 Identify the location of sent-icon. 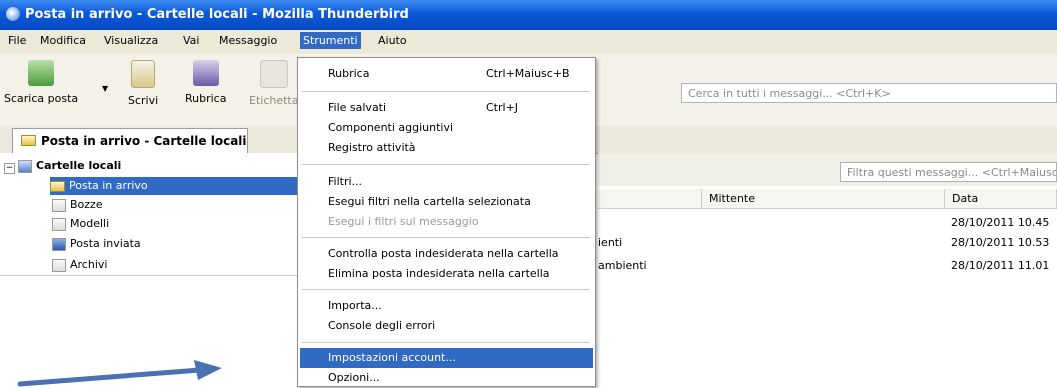
(59, 244).